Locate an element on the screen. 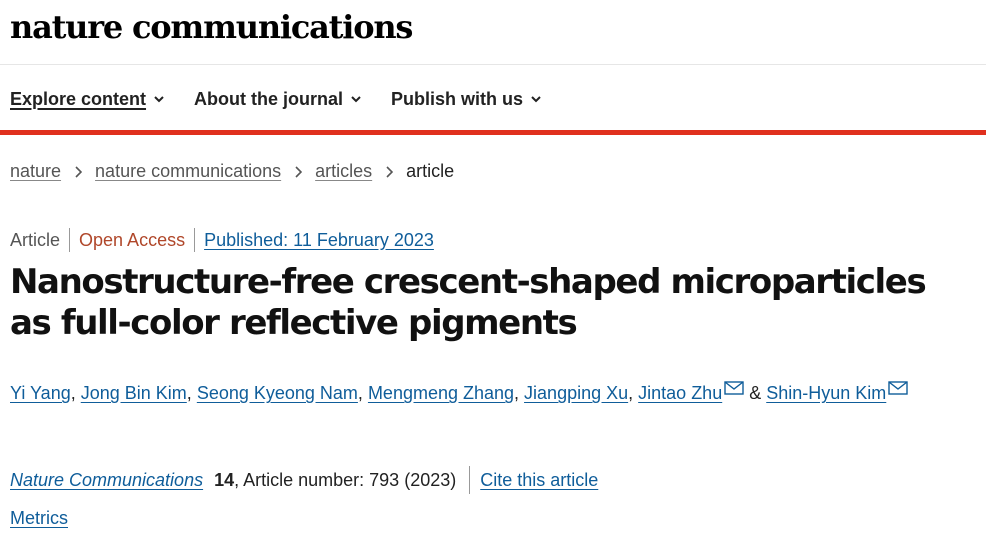 The width and height of the screenshot is (986, 558). cite-article-link: Cite this article is located at coordinates (539, 480).